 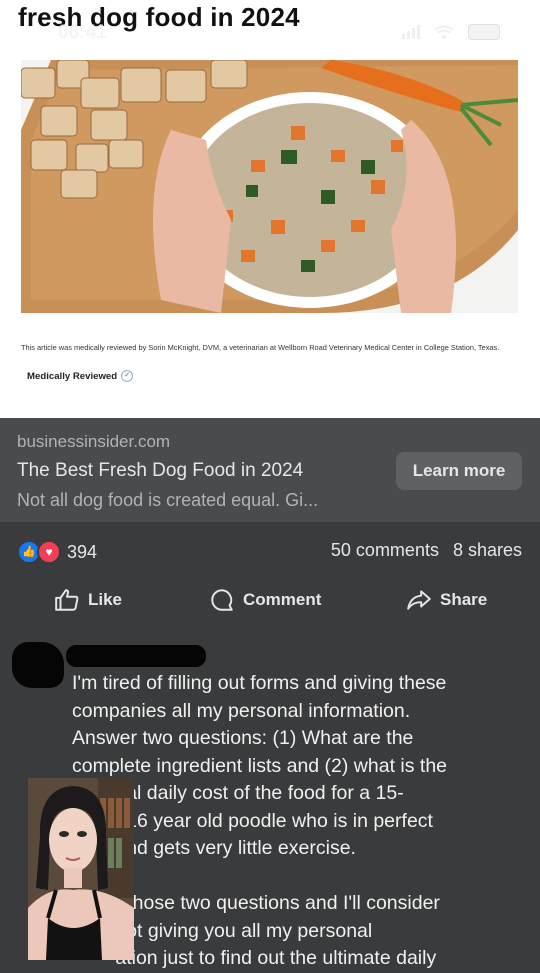 What do you see at coordinates (282, 599) in the screenshot?
I see `comment-label: Comment` at bounding box center [282, 599].